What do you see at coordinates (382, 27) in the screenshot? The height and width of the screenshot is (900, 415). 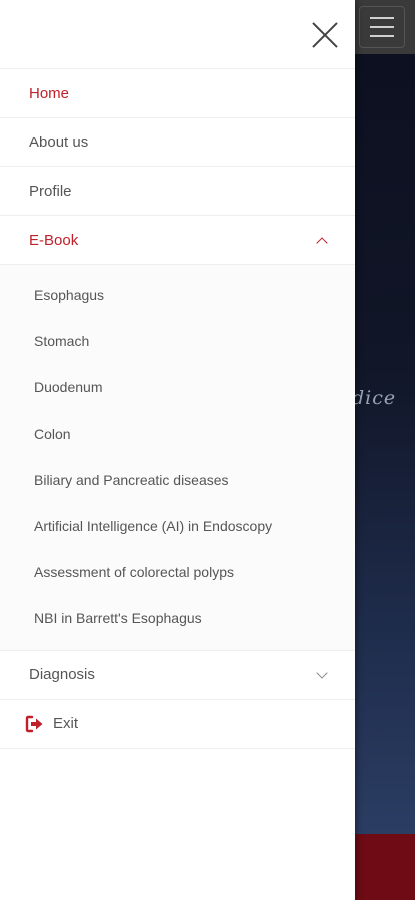 I see `hamburger-menu-icon` at bounding box center [382, 27].